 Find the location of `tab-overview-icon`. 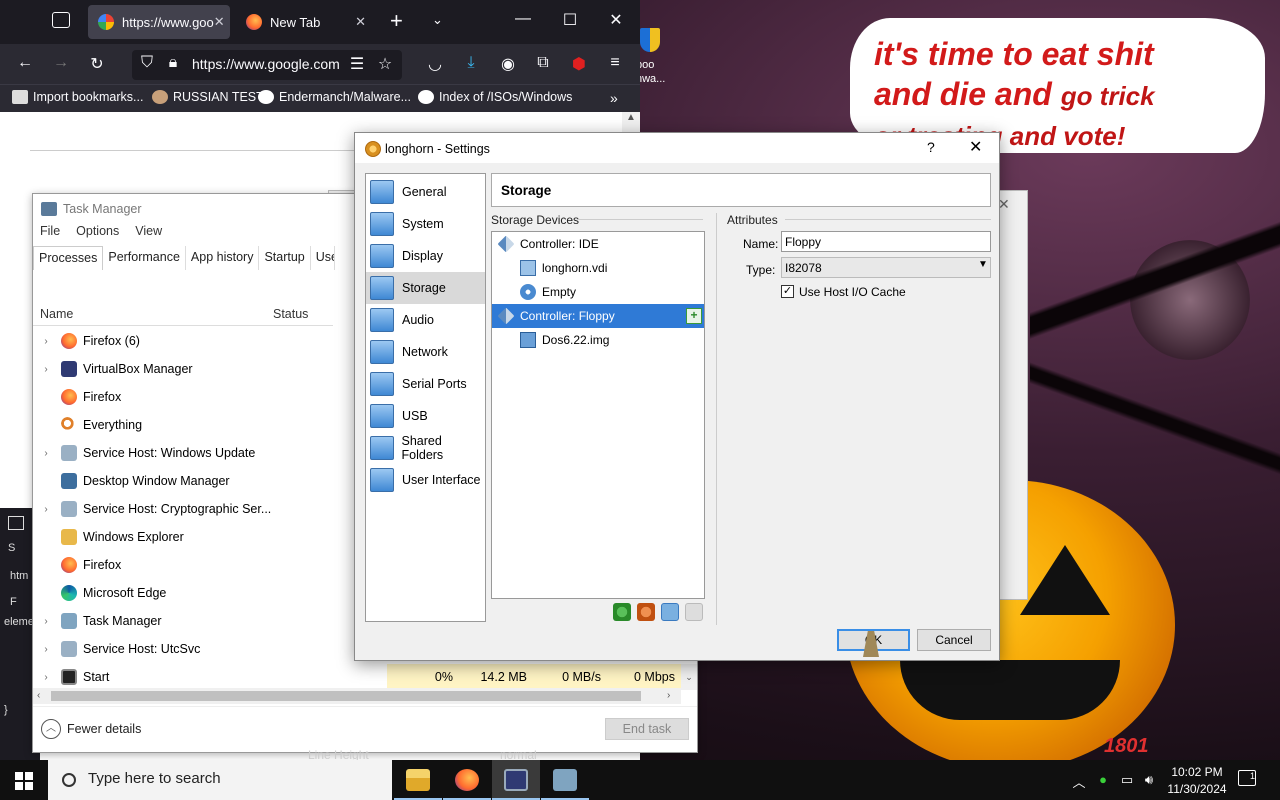

tab-overview-icon is located at coordinates (61, 20).